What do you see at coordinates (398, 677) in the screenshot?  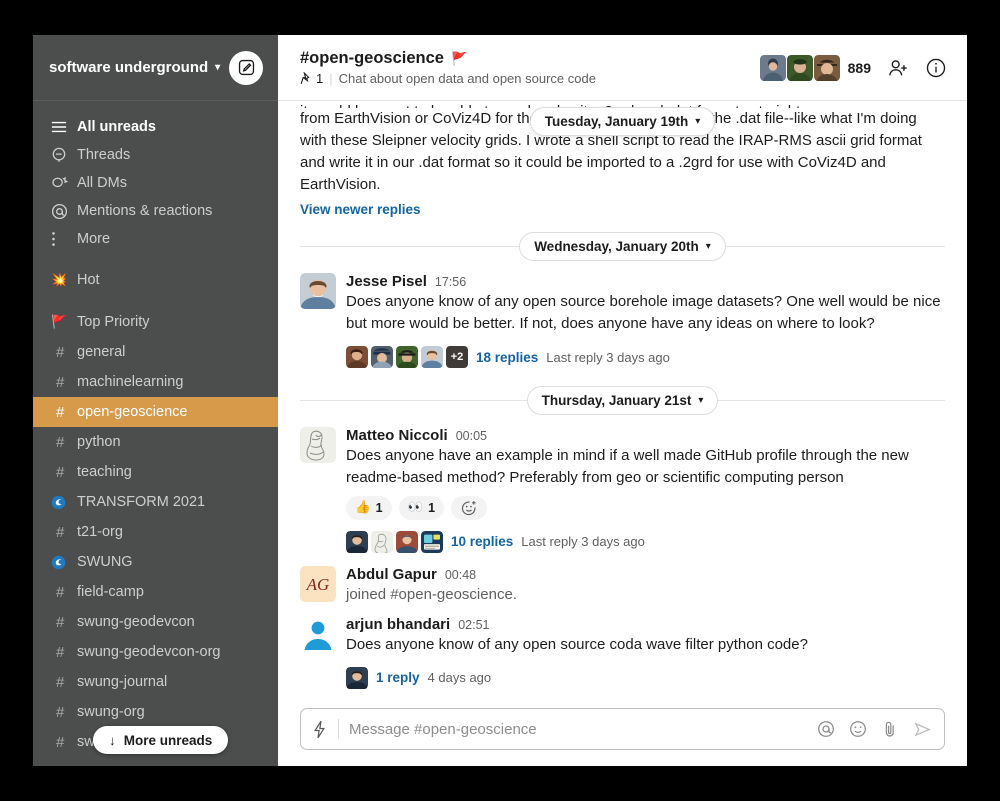 I see `thread-reply-count: 1 reply` at bounding box center [398, 677].